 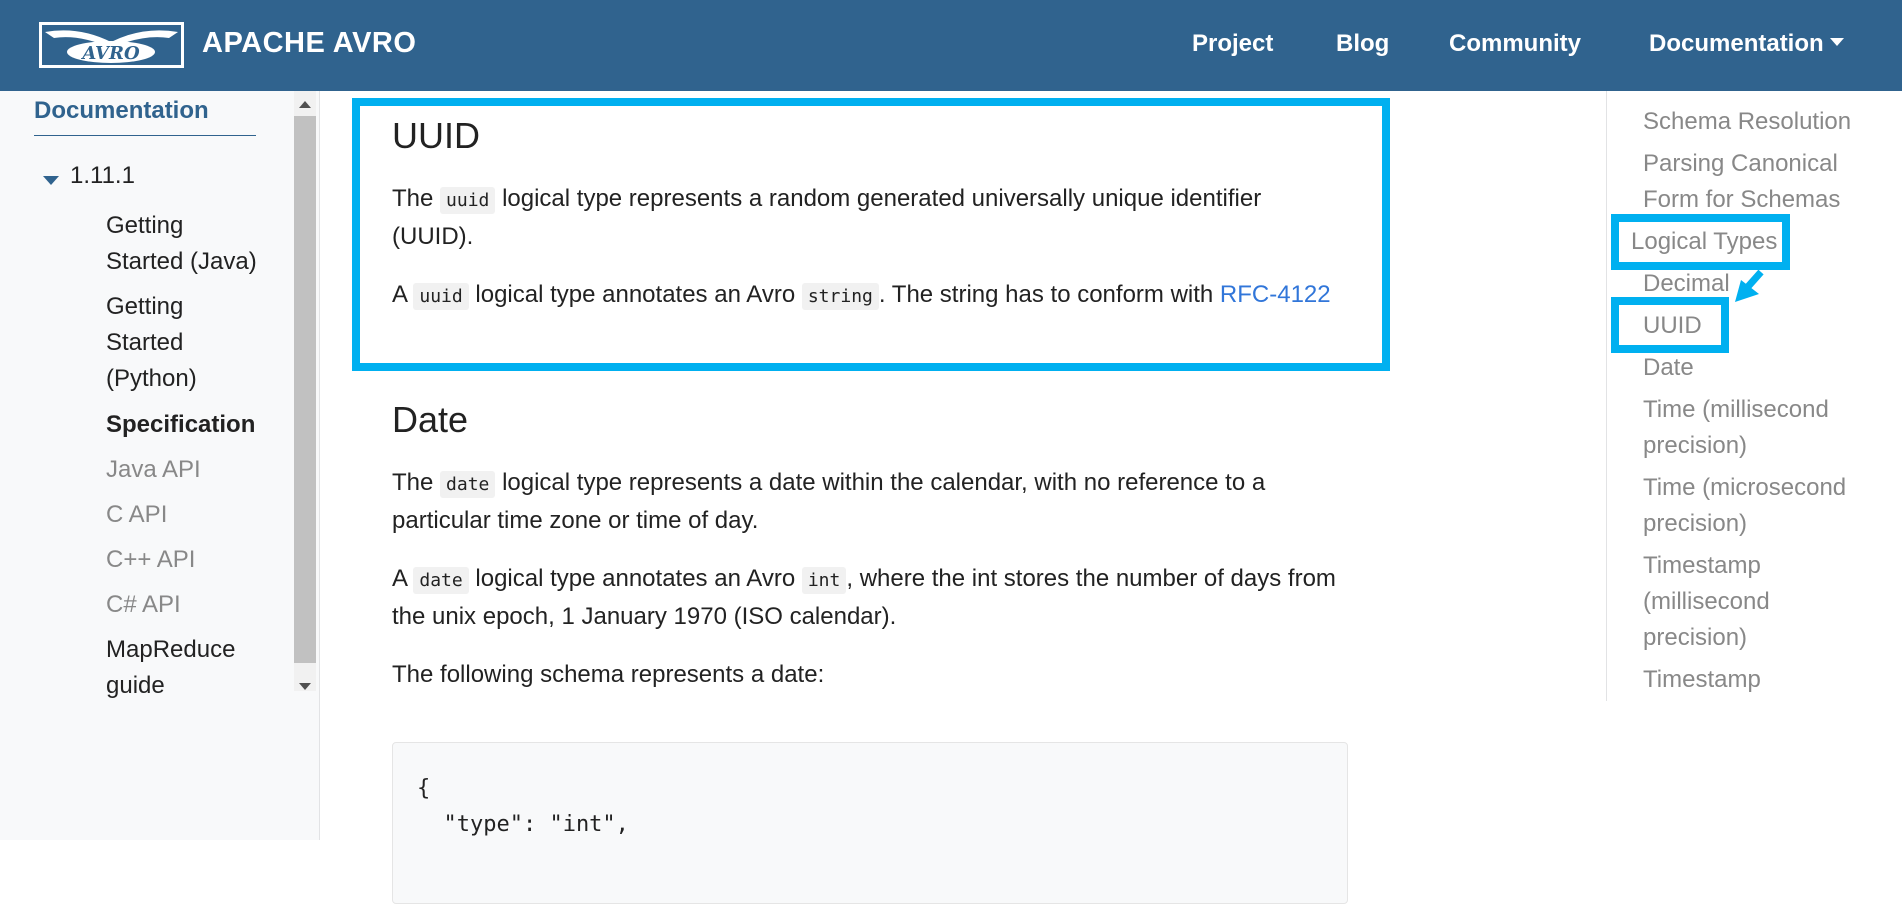 What do you see at coordinates (1758, 506) in the screenshot?
I see `toc-item-time-microsecond: Time (microsecond precision)` at bounding box center [1758, 506].